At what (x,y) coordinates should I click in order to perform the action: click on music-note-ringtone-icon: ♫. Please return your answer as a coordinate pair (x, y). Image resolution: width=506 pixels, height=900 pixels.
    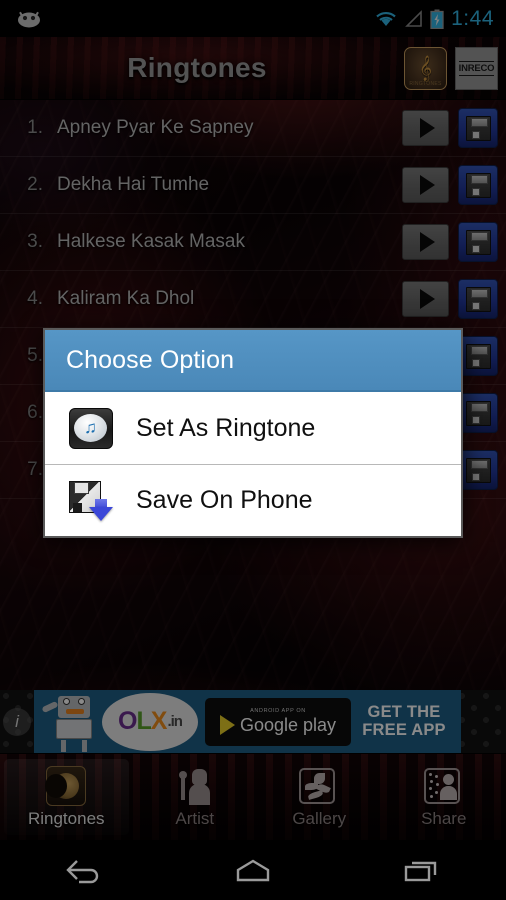
    Looking at the image, I should click on (90, 428).